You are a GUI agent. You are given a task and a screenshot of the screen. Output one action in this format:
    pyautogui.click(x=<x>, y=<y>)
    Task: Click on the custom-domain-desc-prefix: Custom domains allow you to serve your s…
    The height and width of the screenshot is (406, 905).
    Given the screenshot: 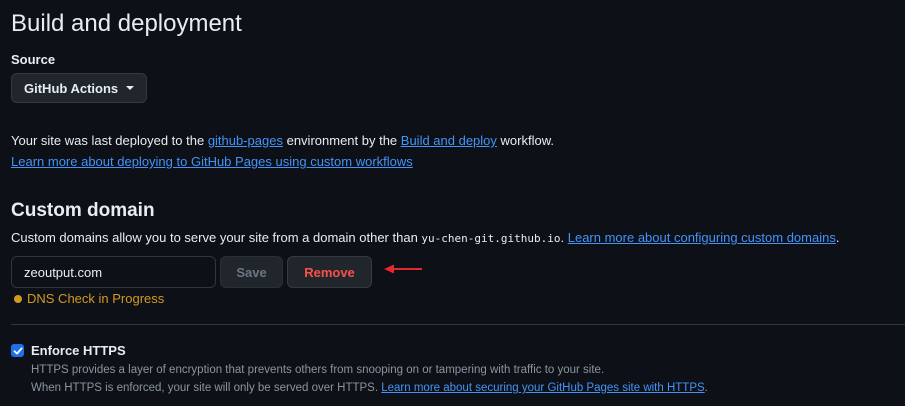 What is the action you would take?
    pyautogui.click(x=216, y=237)
    